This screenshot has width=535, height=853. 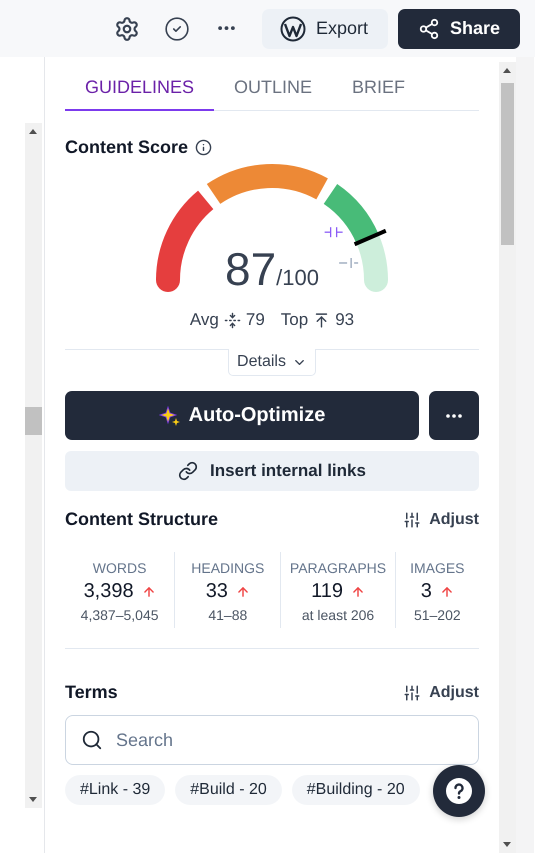 What do you see at coordinates (437, 615) in the screenshot?
I see `metric-target: 51–202` at bounding box center [437, 615].